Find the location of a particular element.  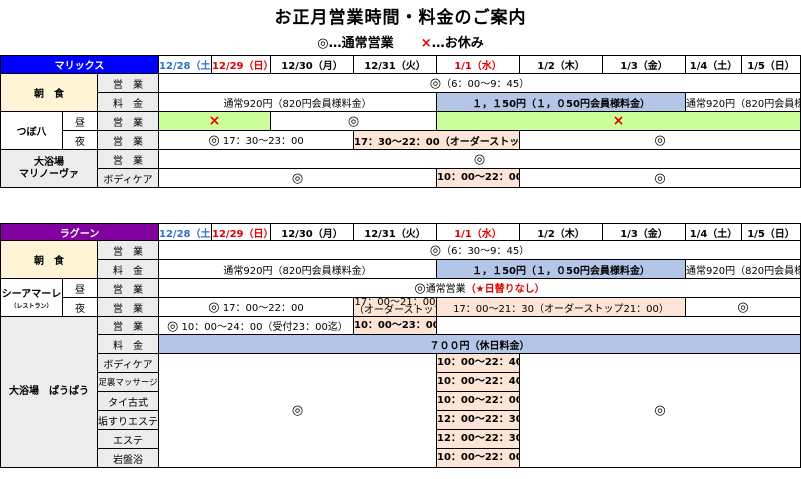

bodycare-special: 10：00〜22：00（受付22：00迄） is located at coordinates (478, 178).